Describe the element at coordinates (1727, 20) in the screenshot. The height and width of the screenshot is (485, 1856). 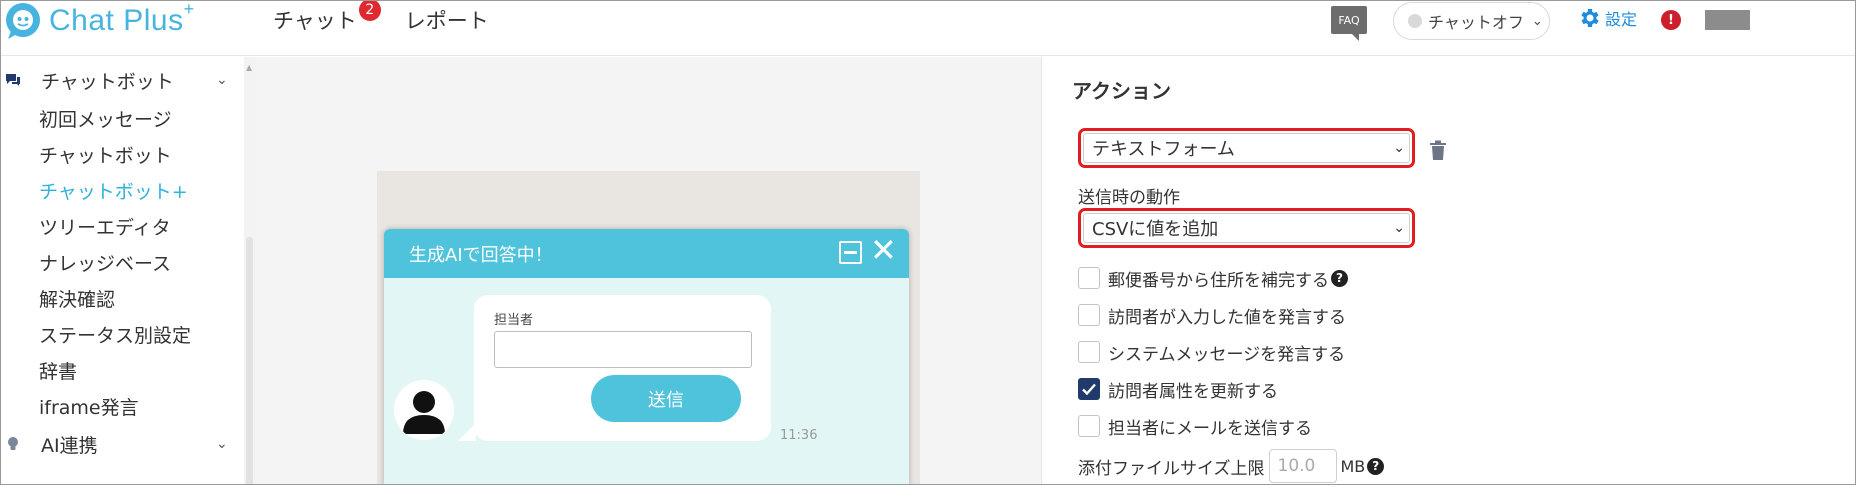
I see `user-avatar` at that location.